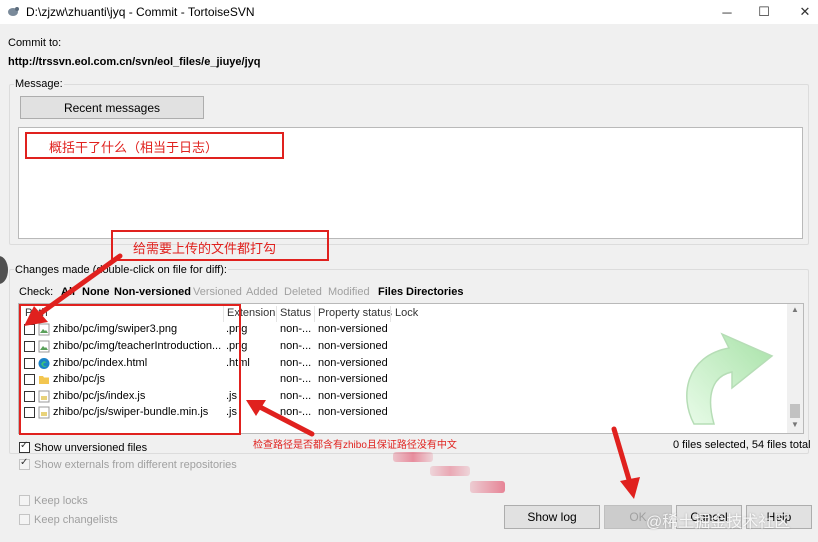  I want to click on keep-changelists-checkbox: Keep changelists, so click(68, 520).